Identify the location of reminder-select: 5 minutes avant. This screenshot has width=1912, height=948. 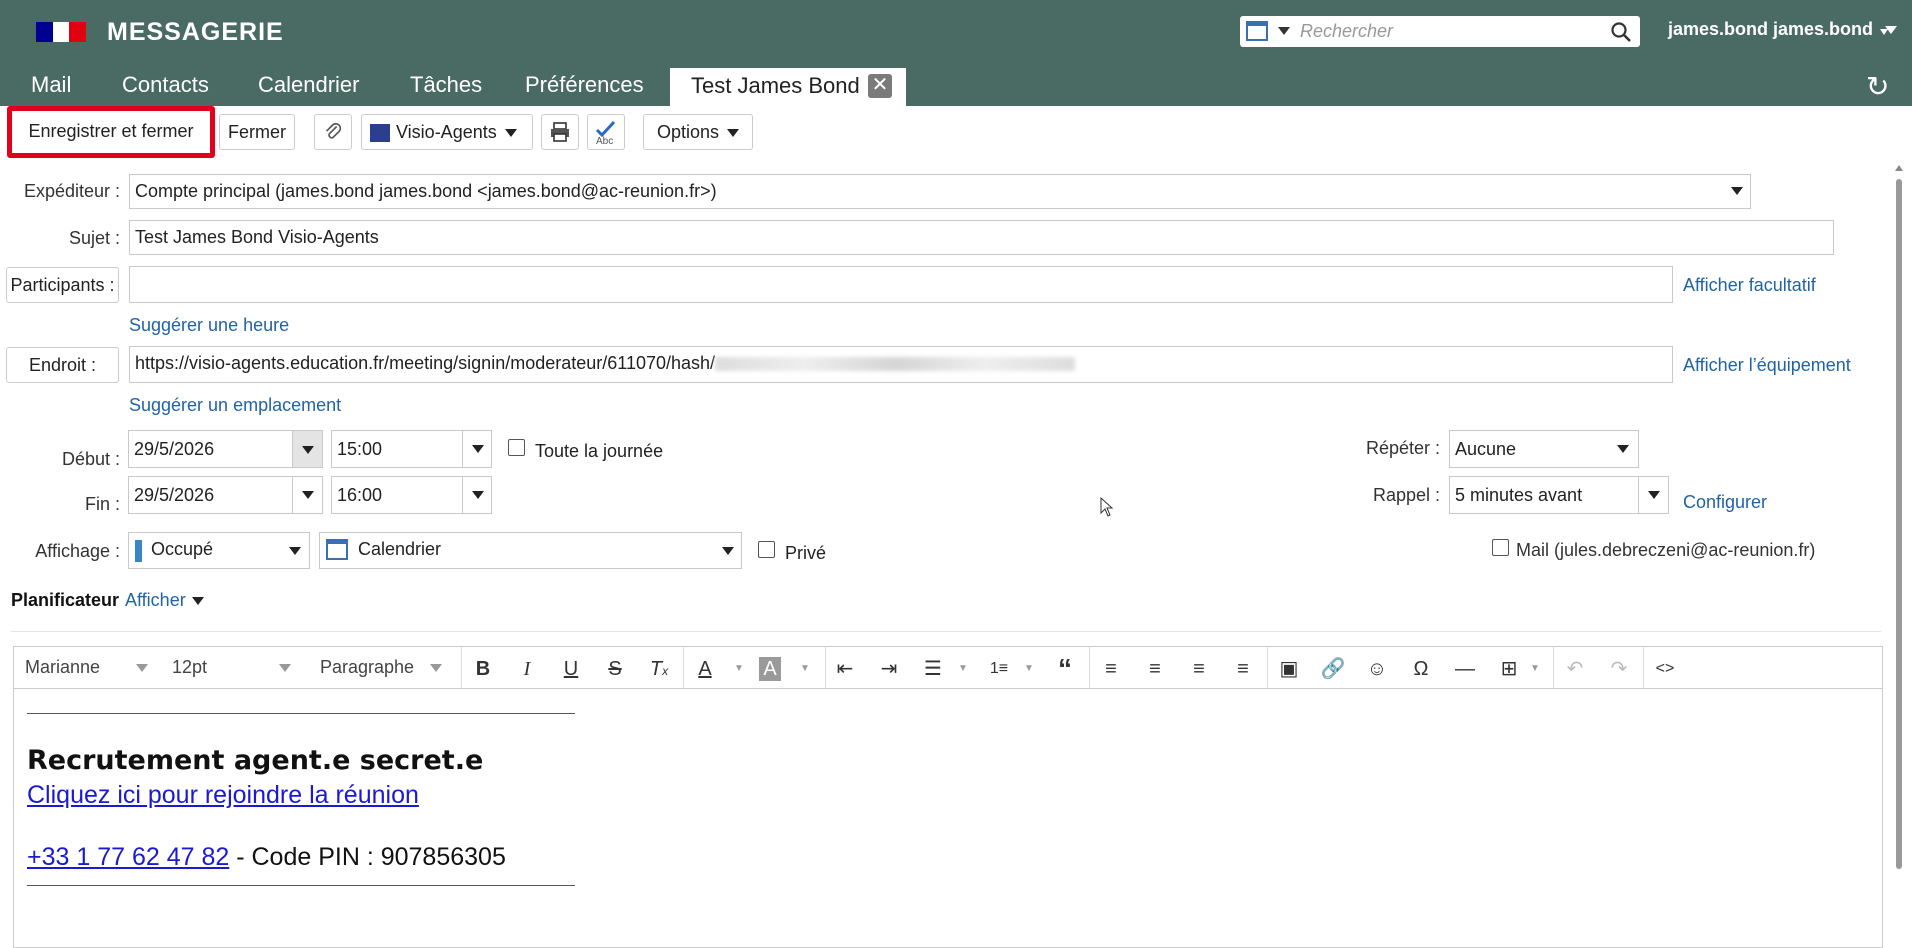
(1559, 495).